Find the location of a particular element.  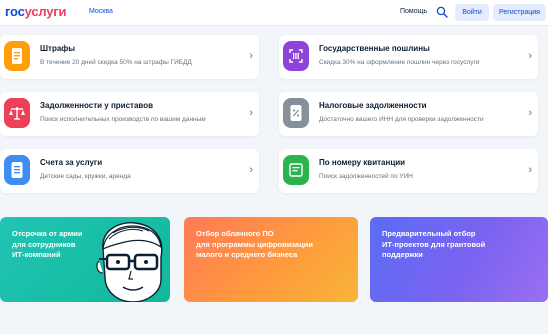

card-title: Государственные пошлины is located at coordinates (374, 48).